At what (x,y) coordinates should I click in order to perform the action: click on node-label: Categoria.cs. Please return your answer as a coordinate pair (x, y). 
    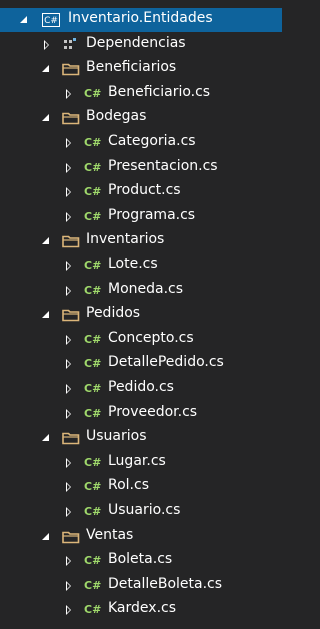
    Looking at the image, I should click on (152, 141).